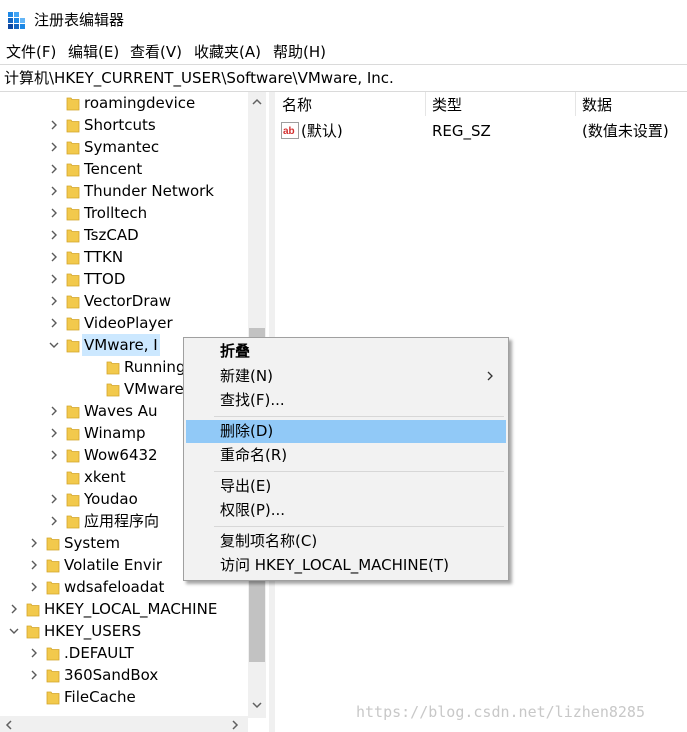 This screenshot has width=687, height=732. Describe the element at coordinates (124, 235) in the screenshot. I see `tree-node: TszCAD` at that location.